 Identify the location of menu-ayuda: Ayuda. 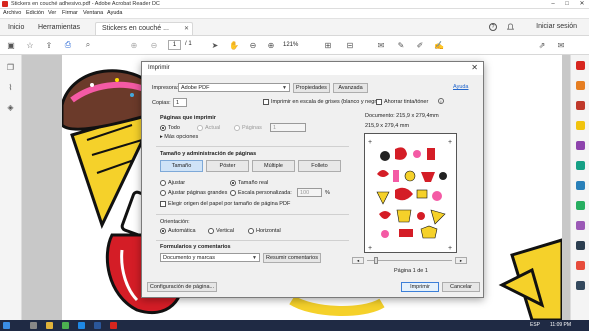
(115, 13).